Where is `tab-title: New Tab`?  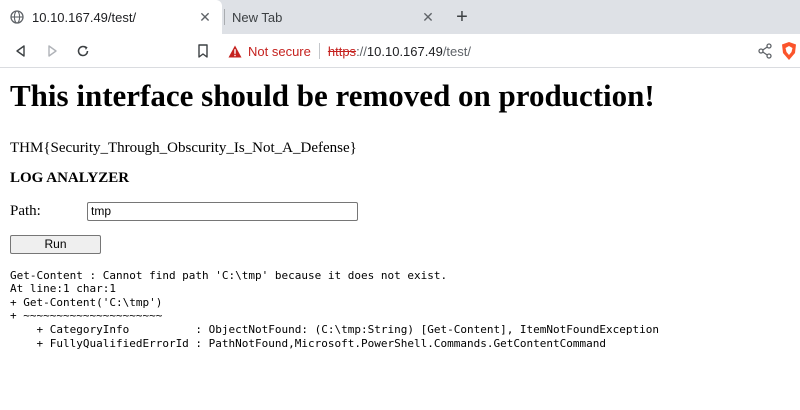
tab-title: New Tab is located at coordinates (257, 17).